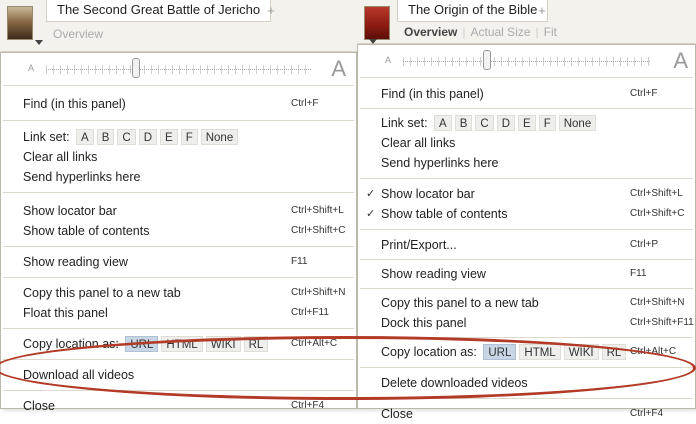  What do you see at coordinates (526, 194) in the screenshot?
I see `menu-item-show-locator: ✓ Show locator bar Ctrl+Shift+L` at bounding box center [526, 194].